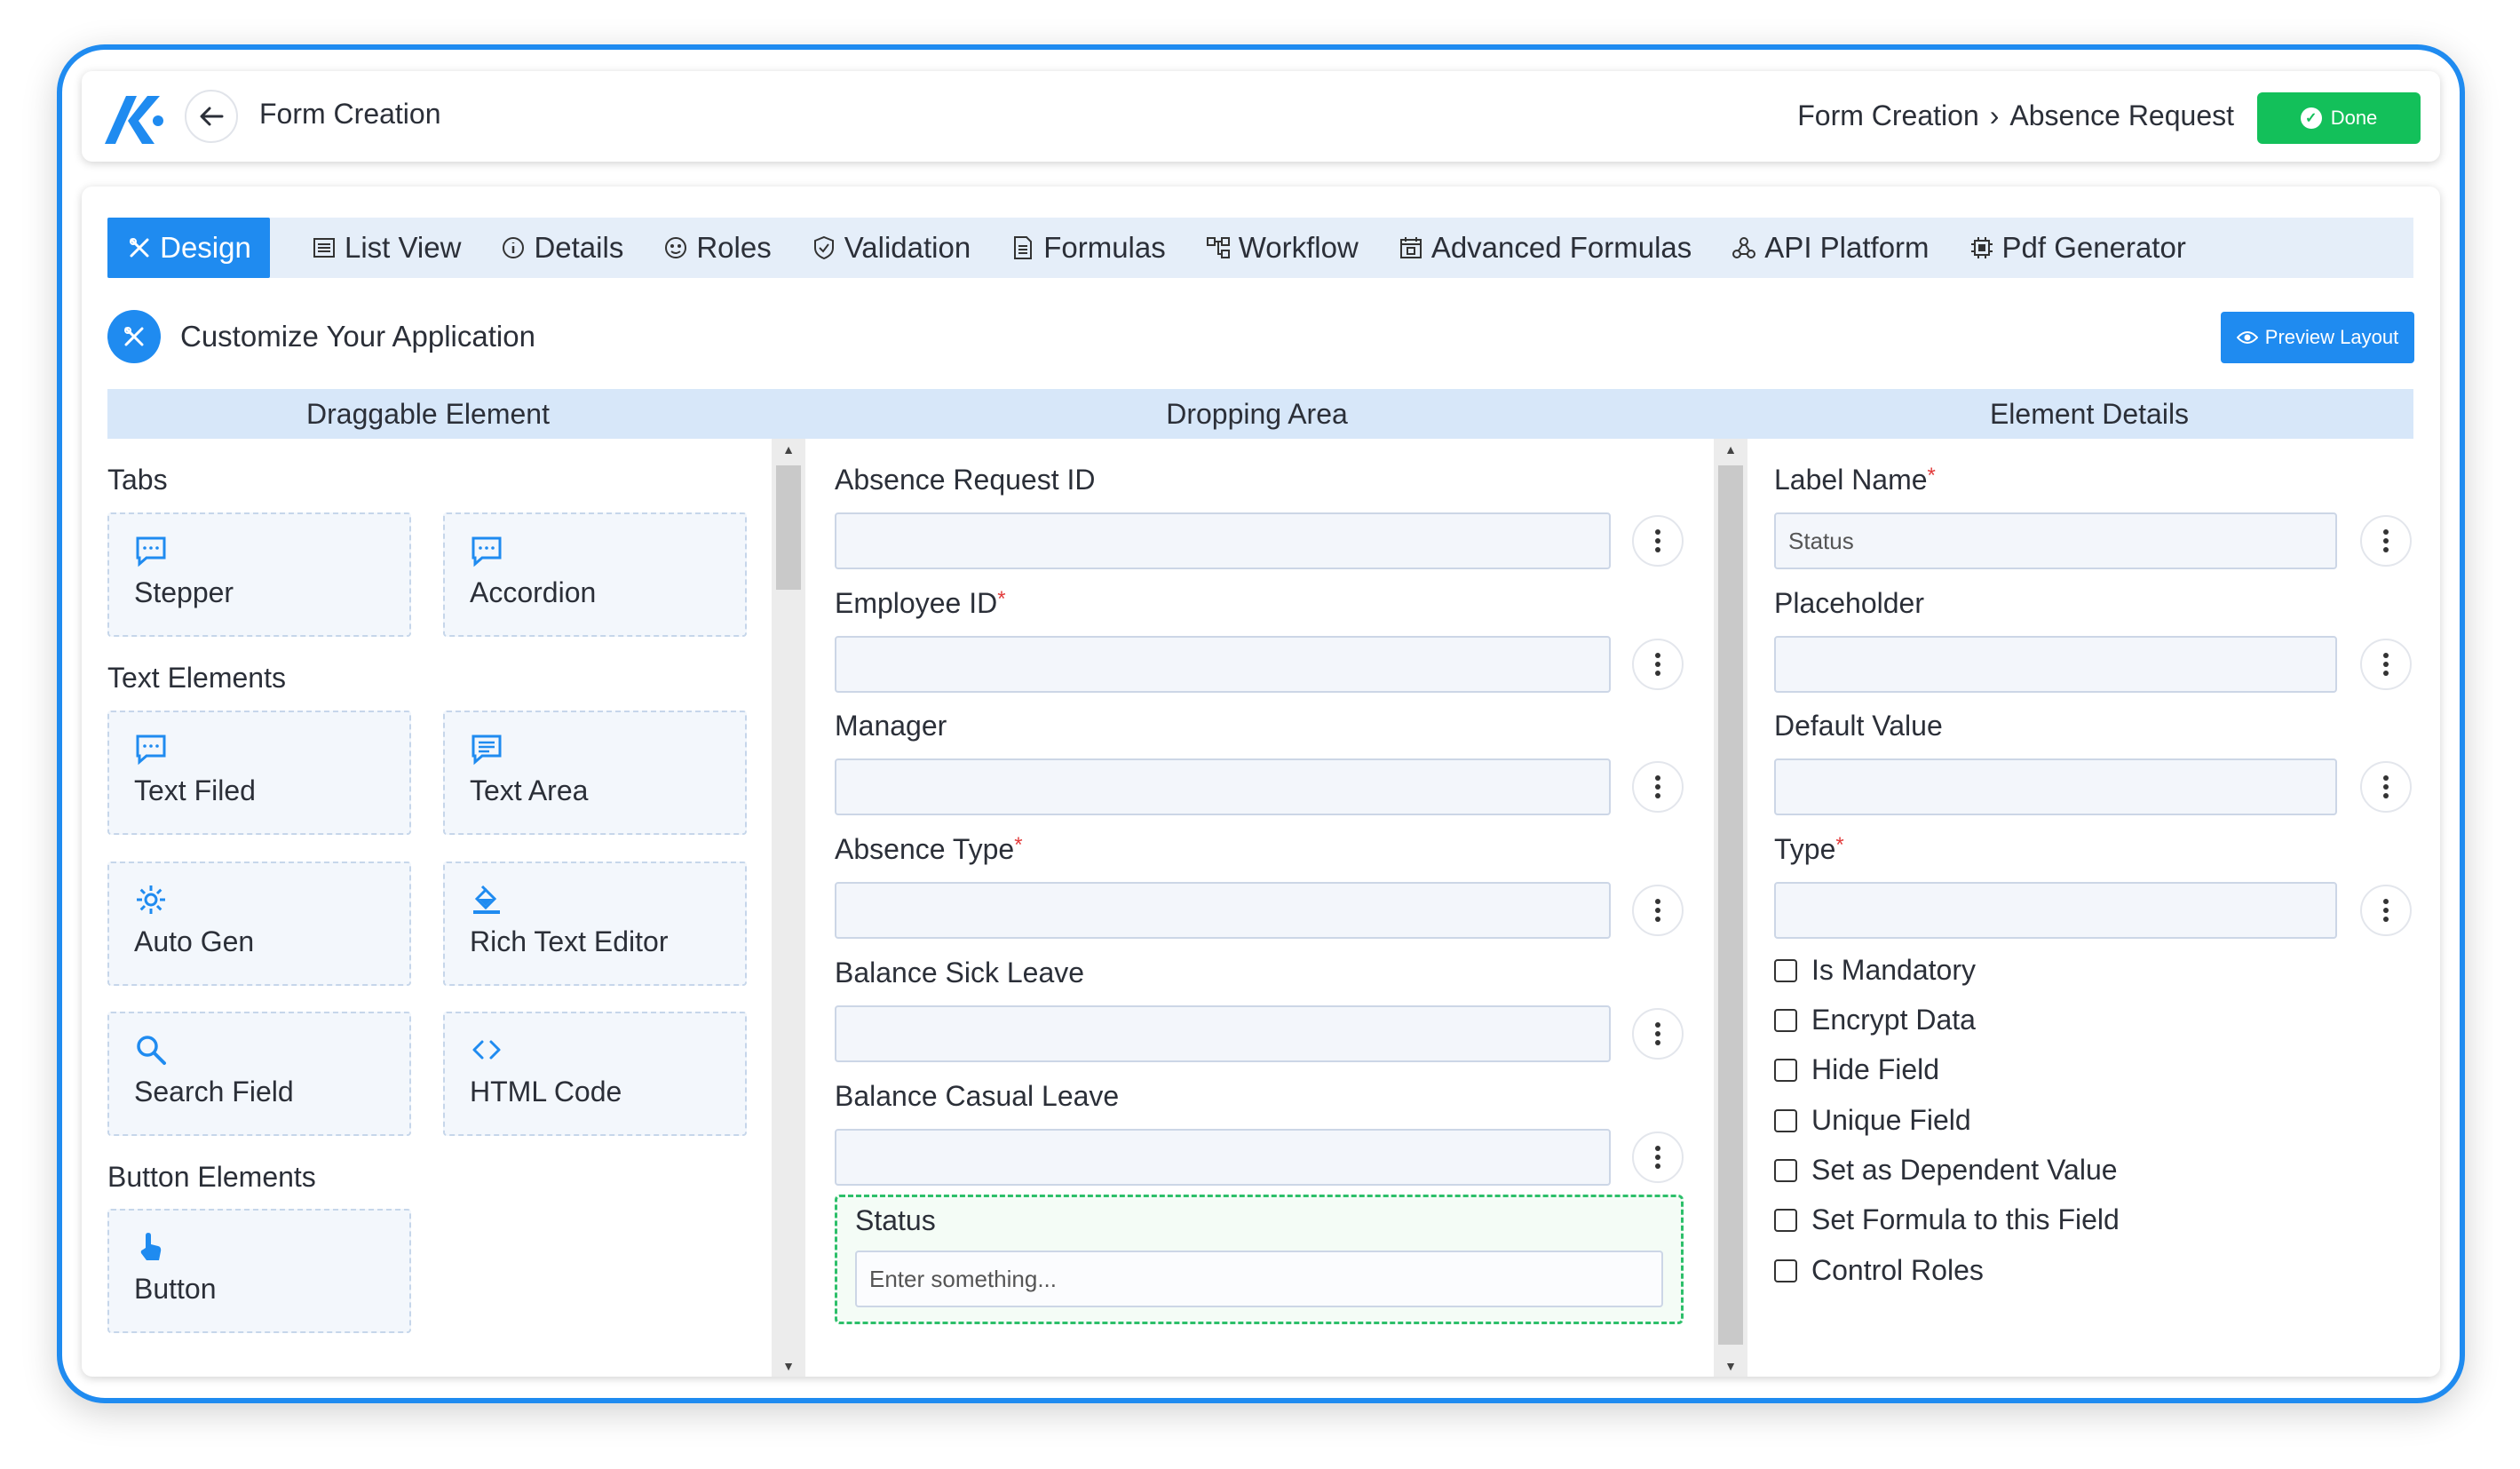  What do you see at coordinates (2055, 664) in the screenshot?
I see `placeholder-input` at bounding box center [2055, 664].